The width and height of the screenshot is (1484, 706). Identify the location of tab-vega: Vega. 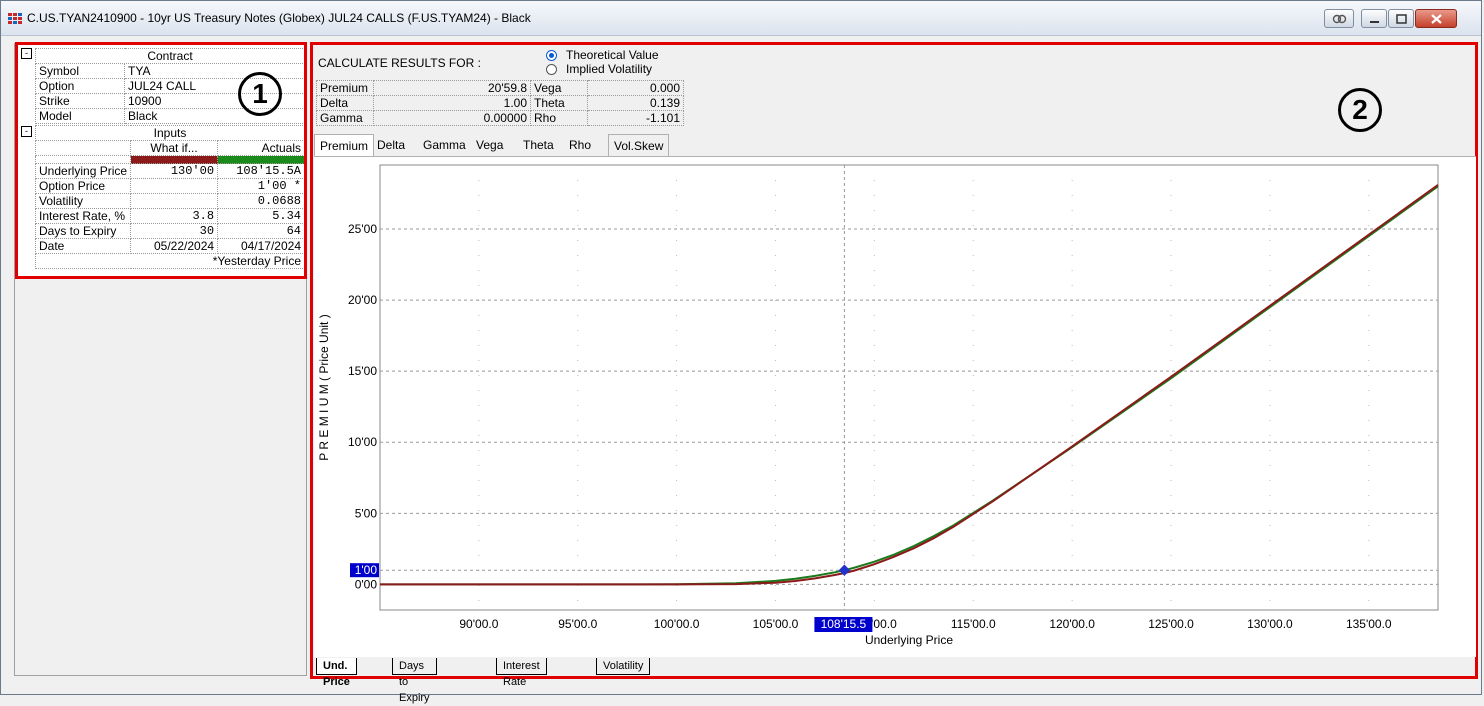
(489, 145).